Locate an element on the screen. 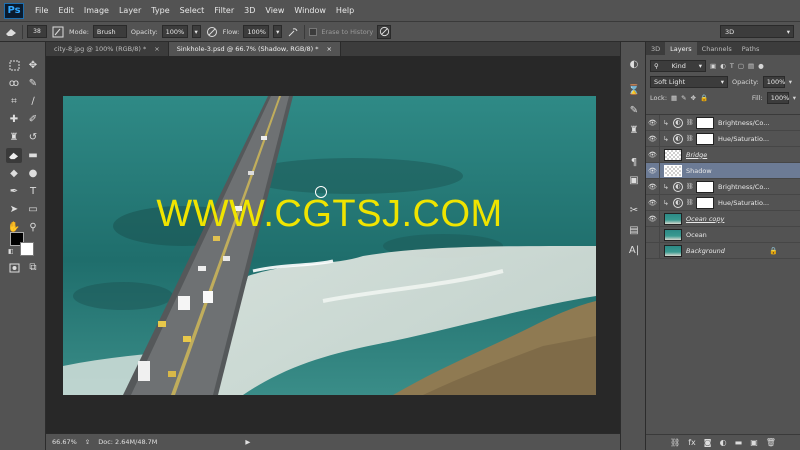 The image size is (800, 450). dodge-tool-icon: ● is located at coordinates (33, 173).